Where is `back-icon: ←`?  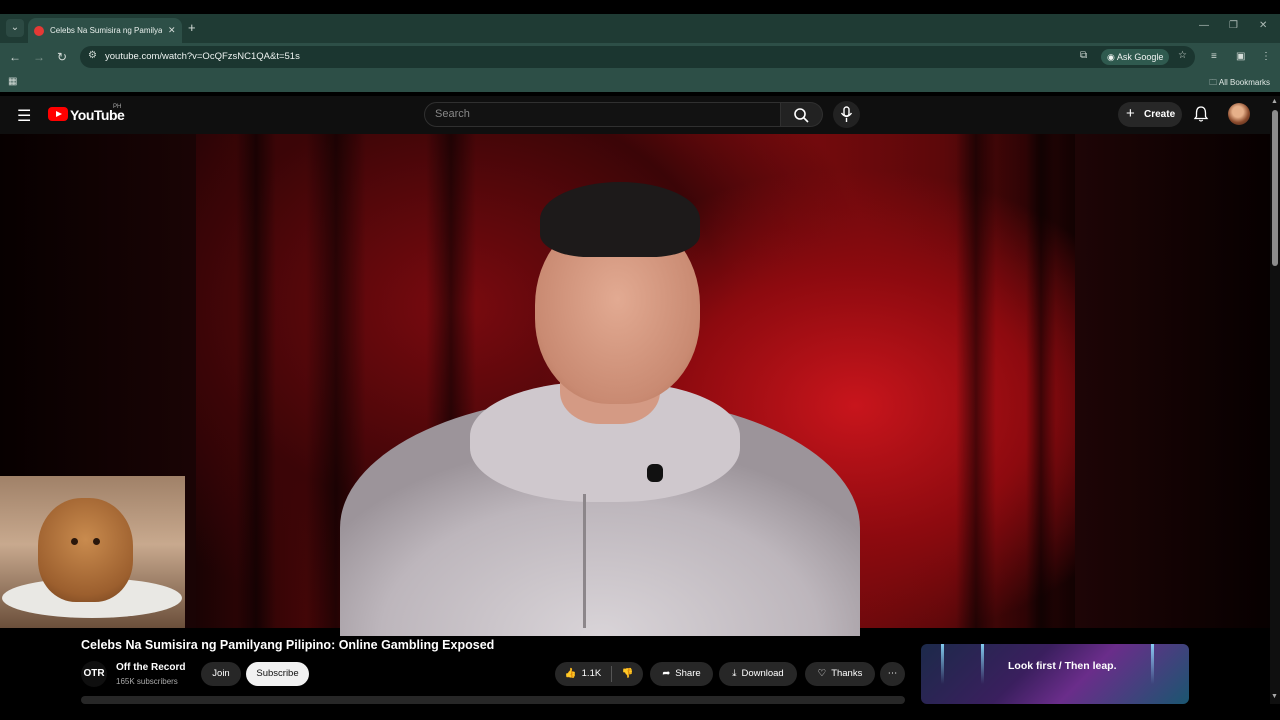
back-icon: ← is located at coordinates (15, 57).